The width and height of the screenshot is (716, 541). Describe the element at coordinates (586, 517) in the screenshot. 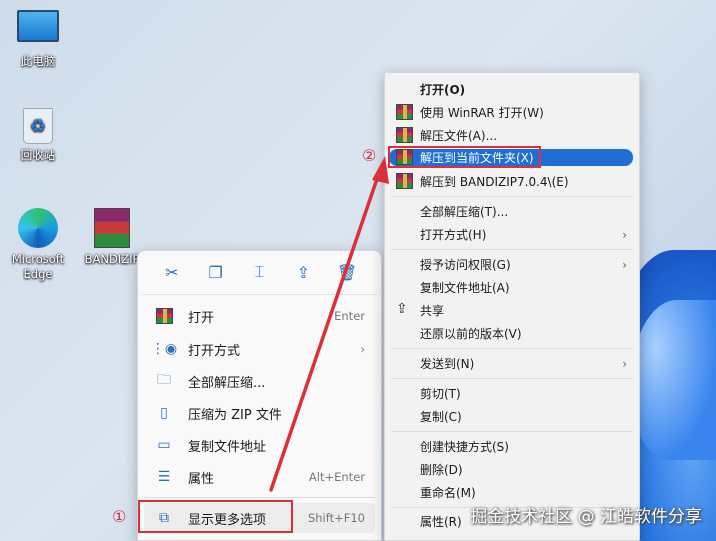

I see `watermark: 掘金技术社区 @ 江皓软件分享` at that location.